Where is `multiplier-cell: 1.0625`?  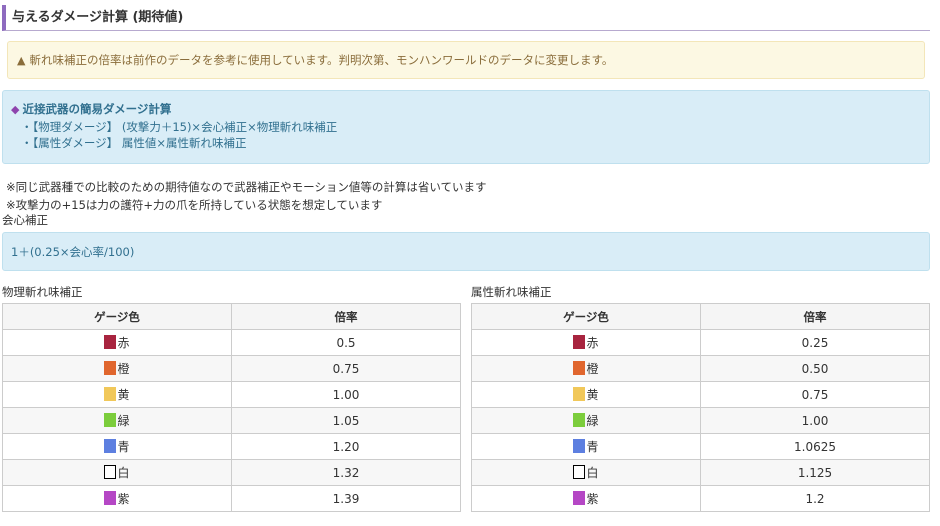
multiplier-cell: 1.0625 is located at coordinates (815, 446).